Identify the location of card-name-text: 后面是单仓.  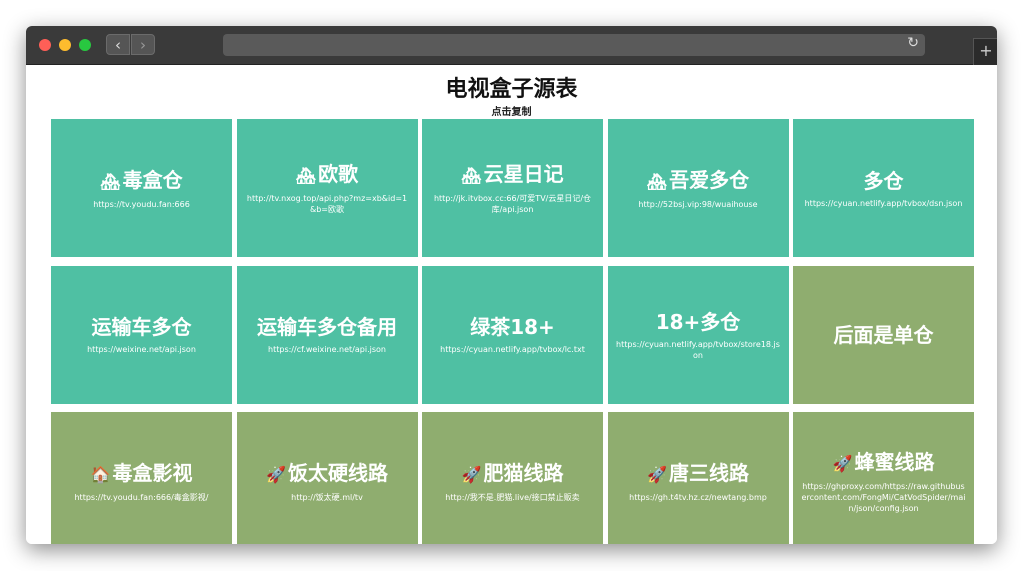
(883, 334).